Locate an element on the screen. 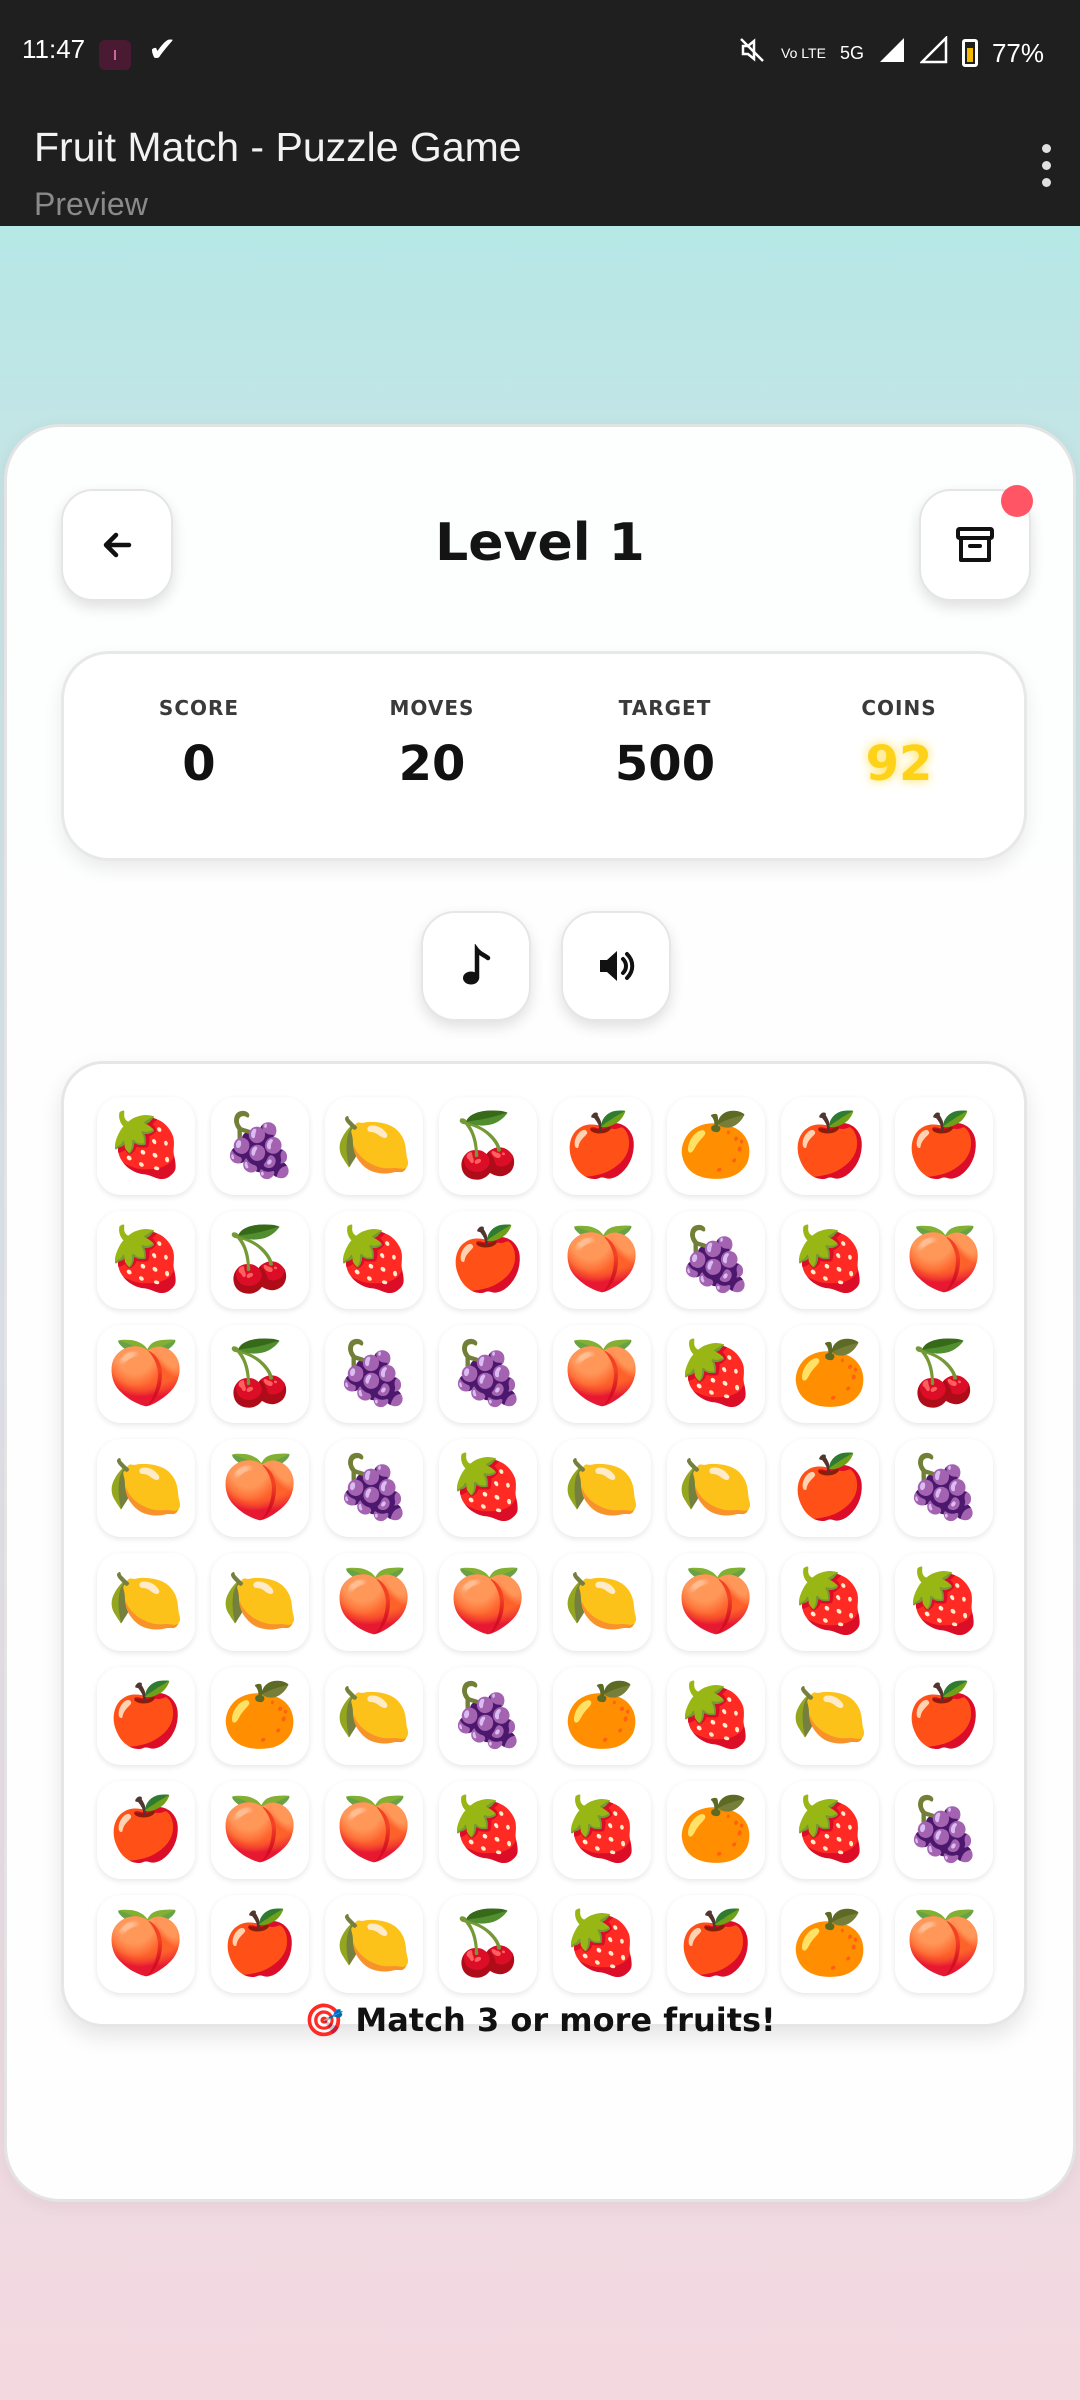 This screenshot has height=2400, width=1080. archive-button is located at coordinates (976, 543).